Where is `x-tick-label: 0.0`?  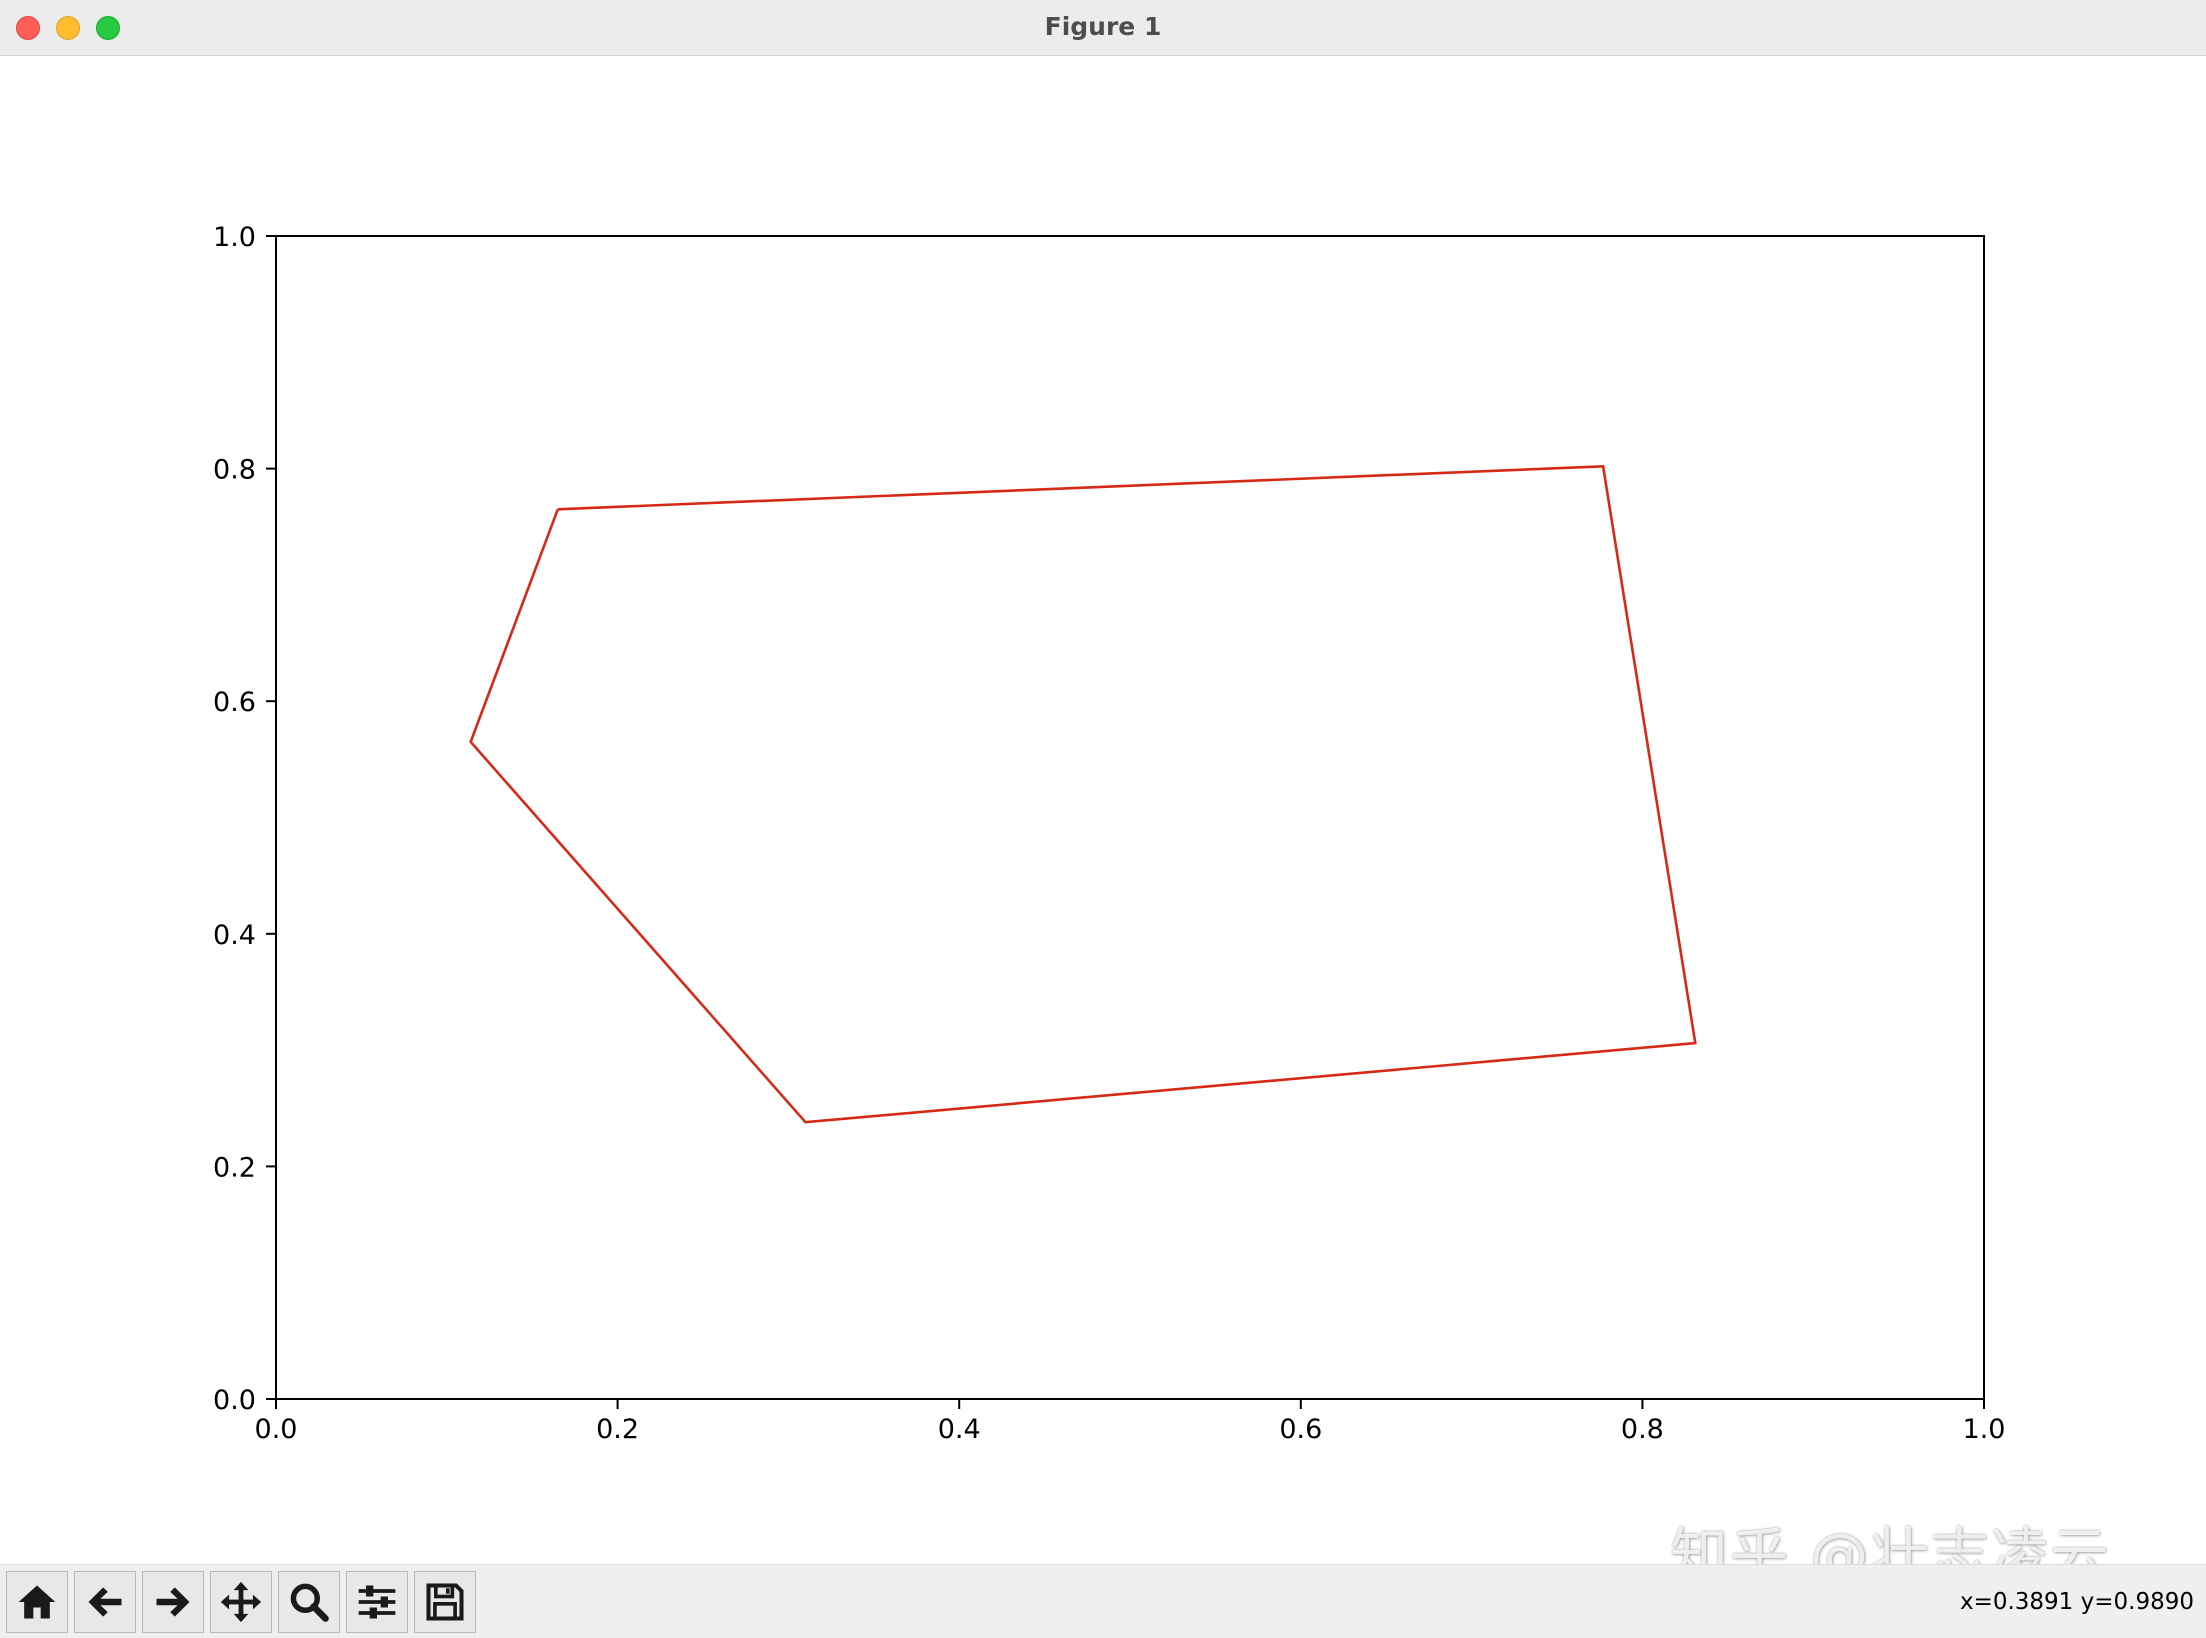
x-tick-label: 0.0 is located at coordinates (276, 1429).